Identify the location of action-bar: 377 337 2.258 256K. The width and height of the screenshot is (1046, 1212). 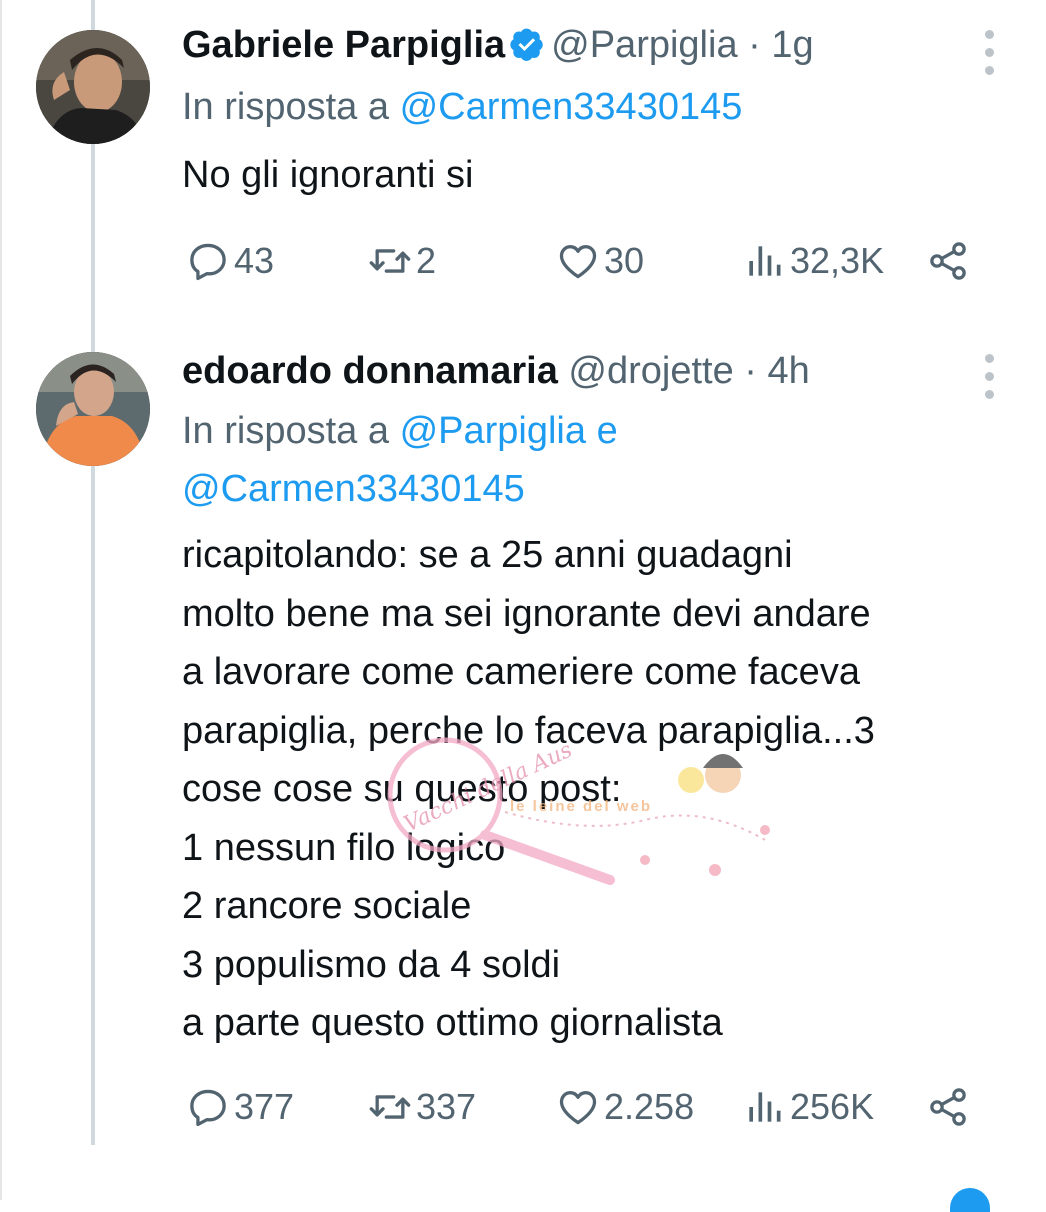
(582, 1107).